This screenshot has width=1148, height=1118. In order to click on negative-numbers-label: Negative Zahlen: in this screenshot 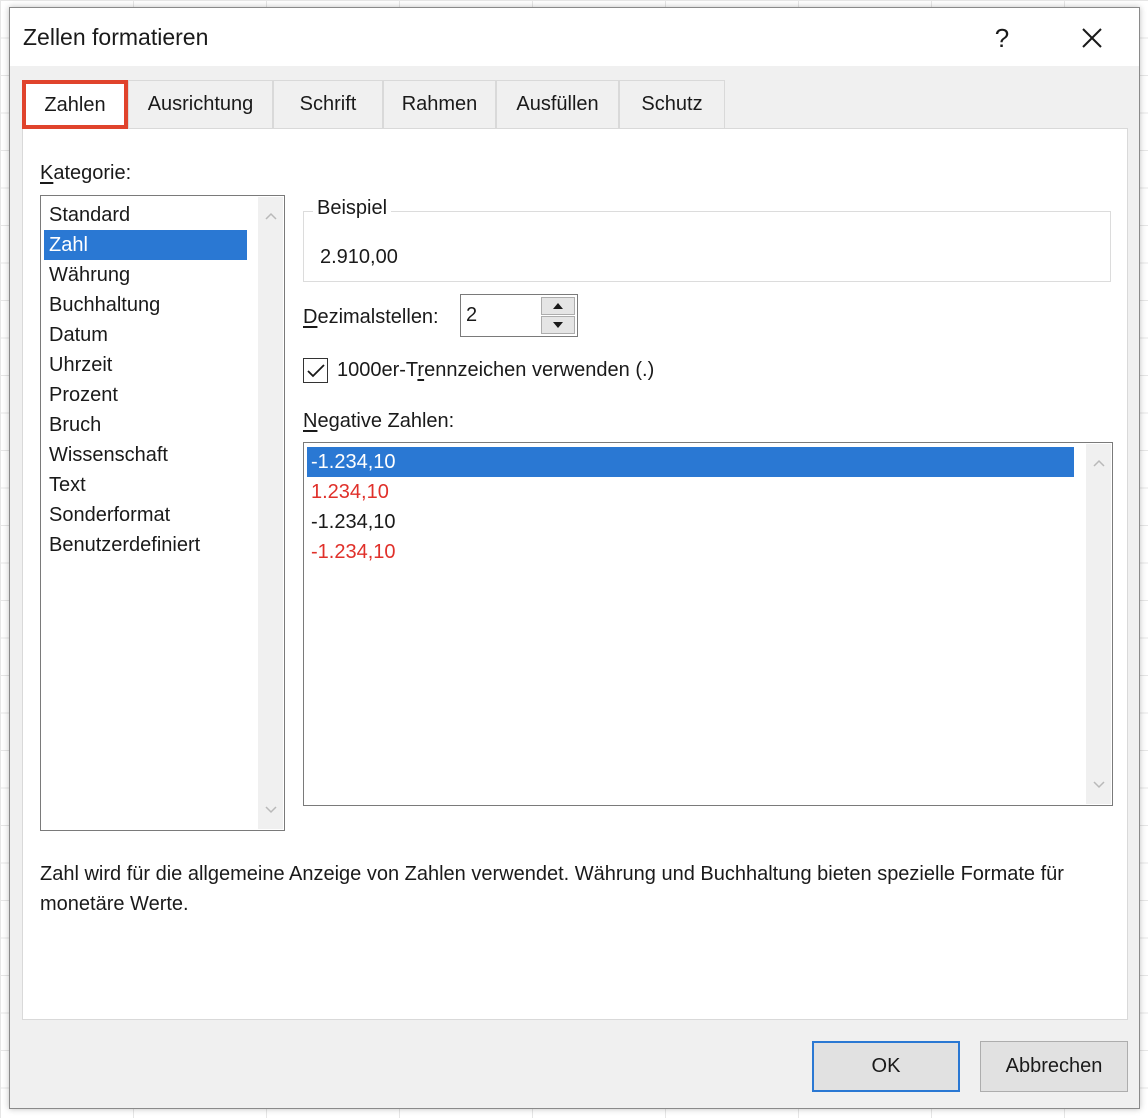, I will do `click(379, 421)`.